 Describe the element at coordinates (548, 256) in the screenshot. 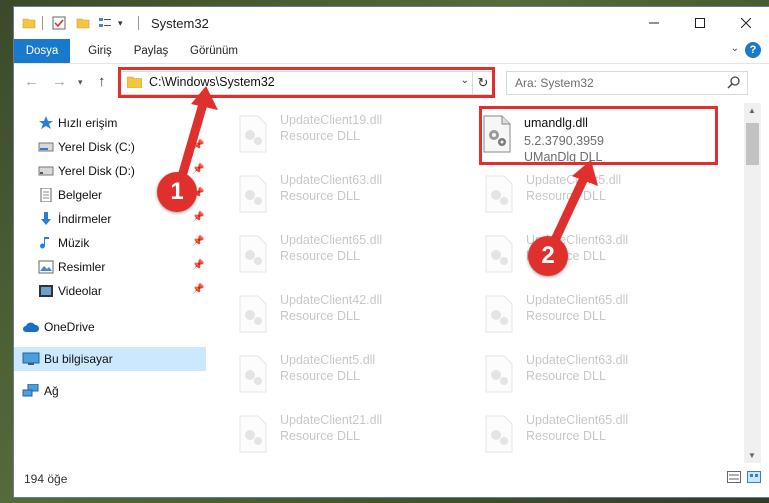

I see `step-badge-2: 2` at that location.